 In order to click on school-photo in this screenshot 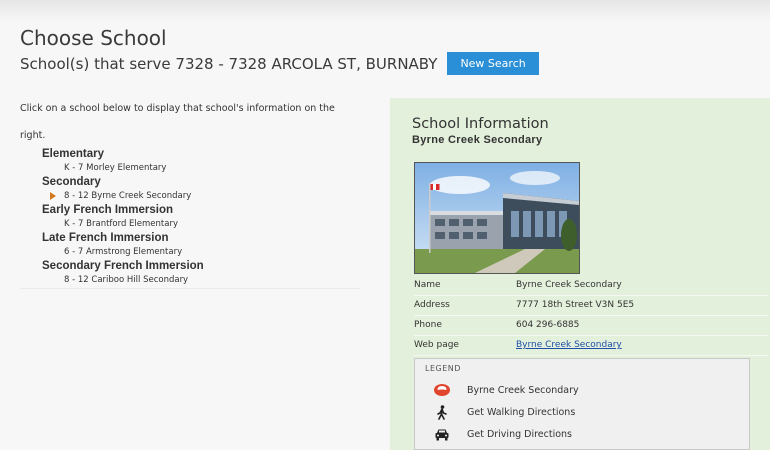, I will do `click(497, 218)`.